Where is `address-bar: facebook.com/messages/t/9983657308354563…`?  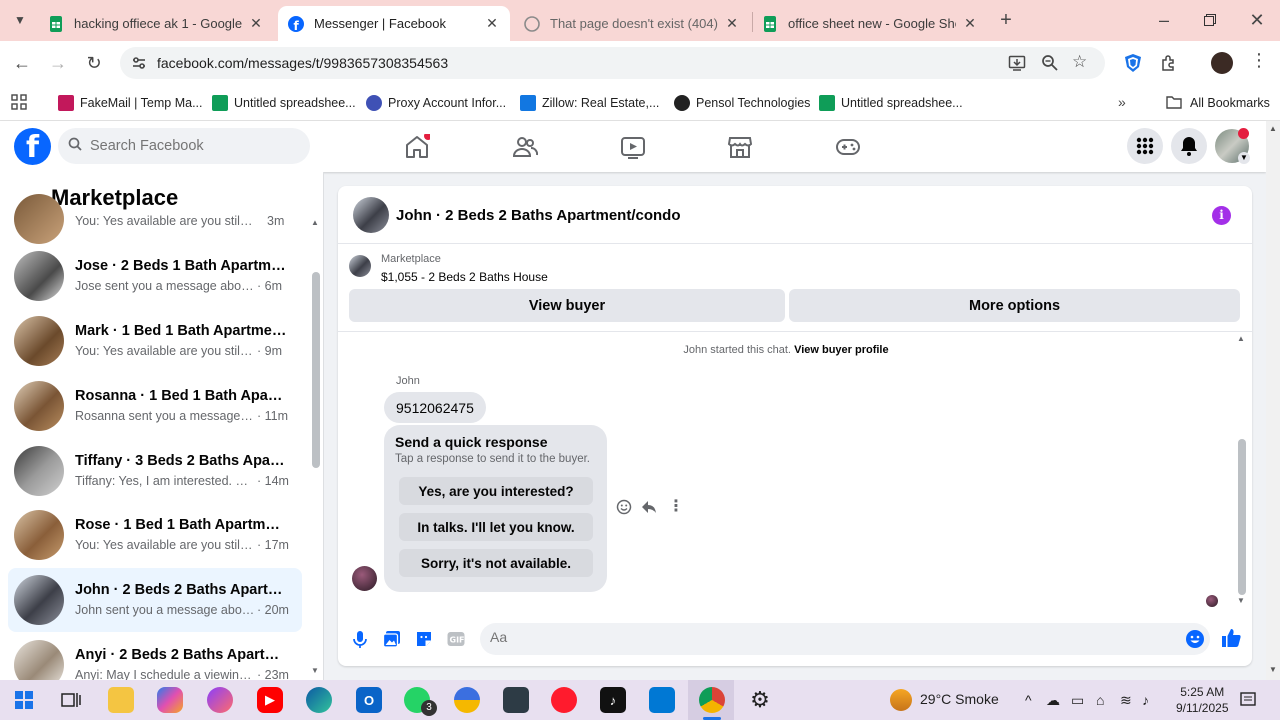
address-bar: facebook.com/messages/t/9983657308354563… is located at coordinates (612, 63).